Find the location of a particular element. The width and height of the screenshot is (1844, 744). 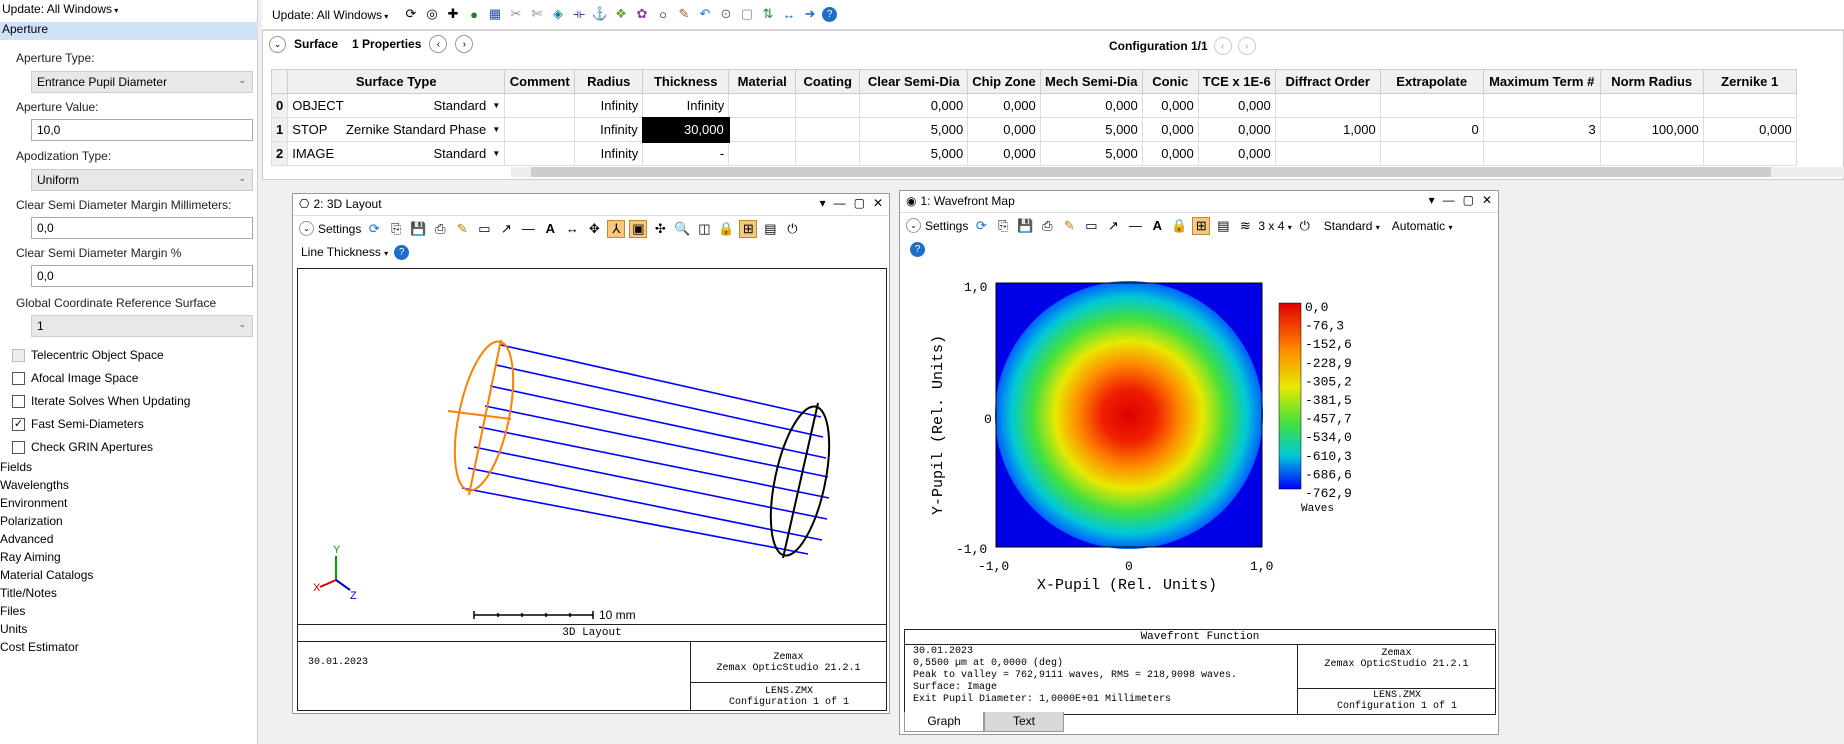

brush-icon: ✎ is located at coordinates (684, 14).